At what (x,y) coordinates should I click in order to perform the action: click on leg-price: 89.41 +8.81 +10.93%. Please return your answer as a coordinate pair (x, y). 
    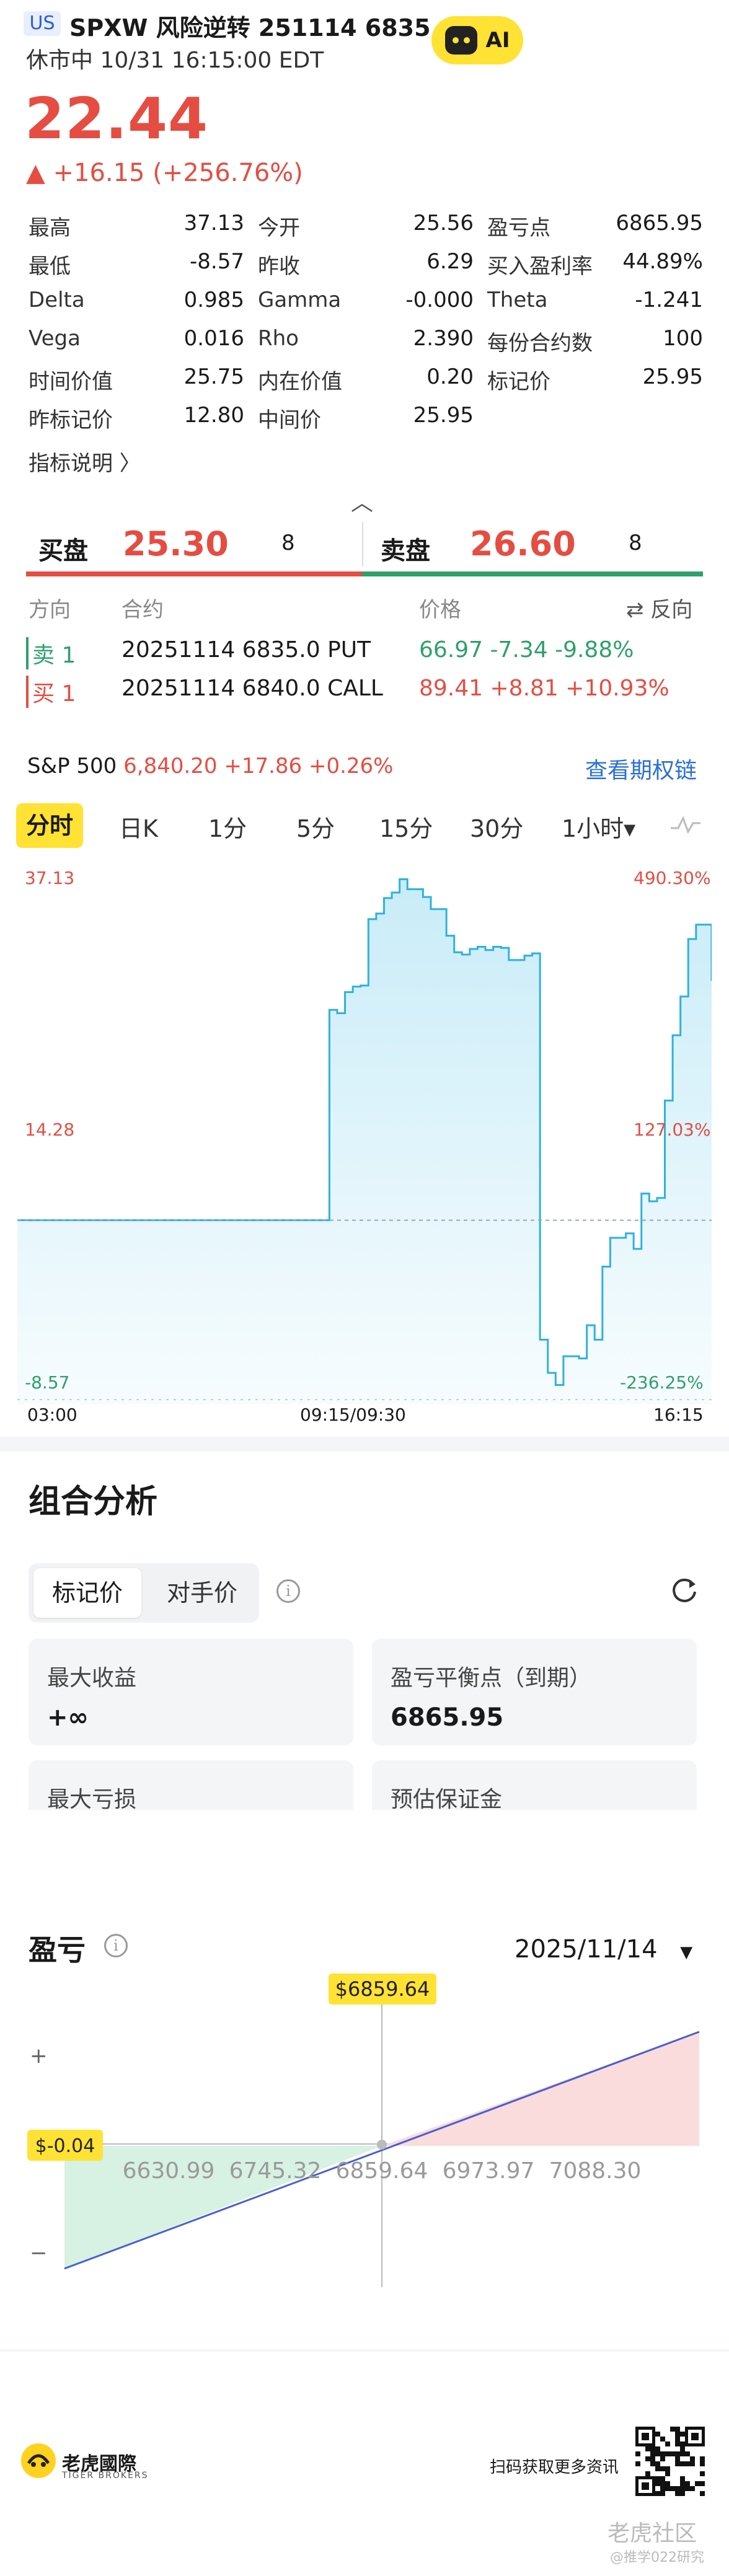
    Looking at the image, I should click on (544, 688).